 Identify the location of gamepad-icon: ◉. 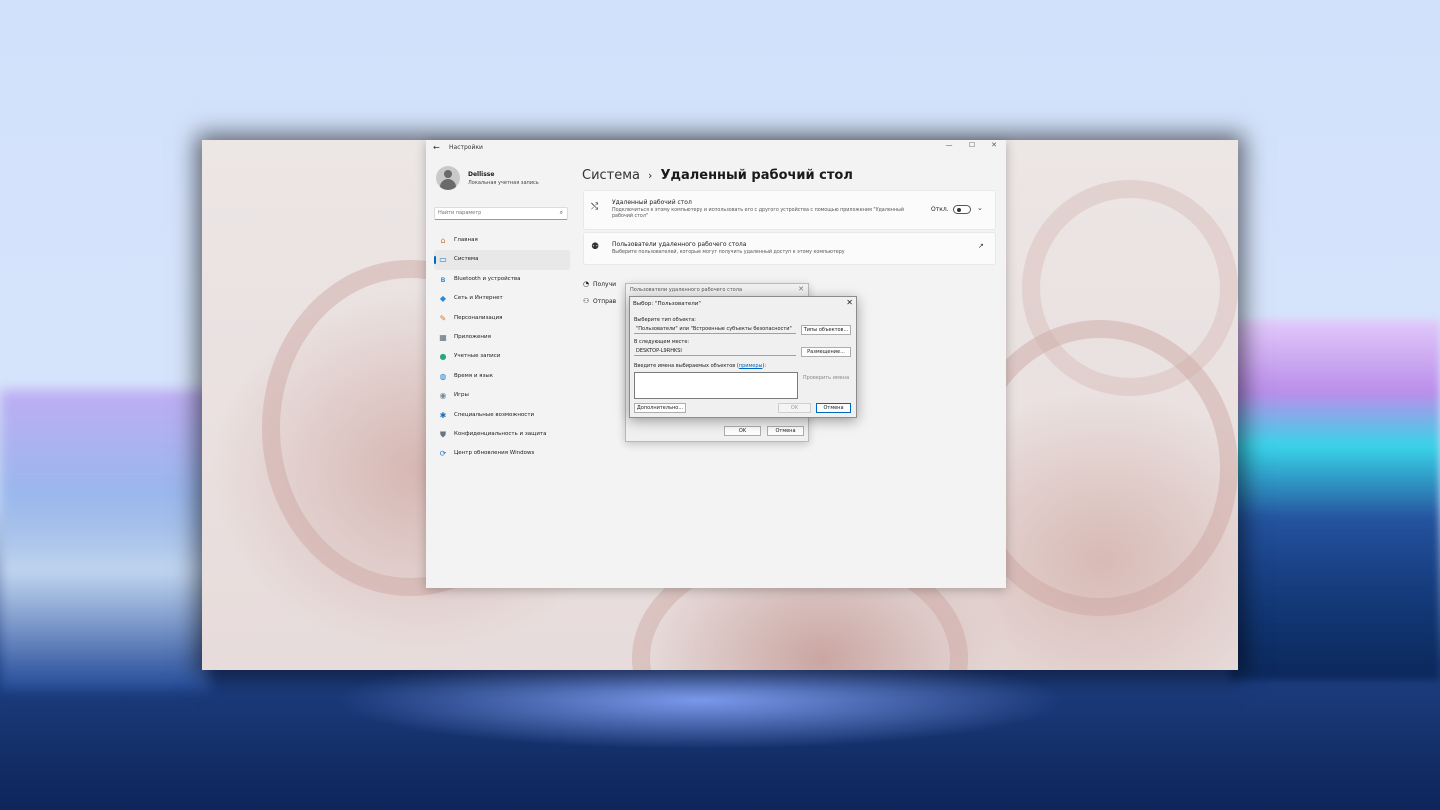
(443, 396).